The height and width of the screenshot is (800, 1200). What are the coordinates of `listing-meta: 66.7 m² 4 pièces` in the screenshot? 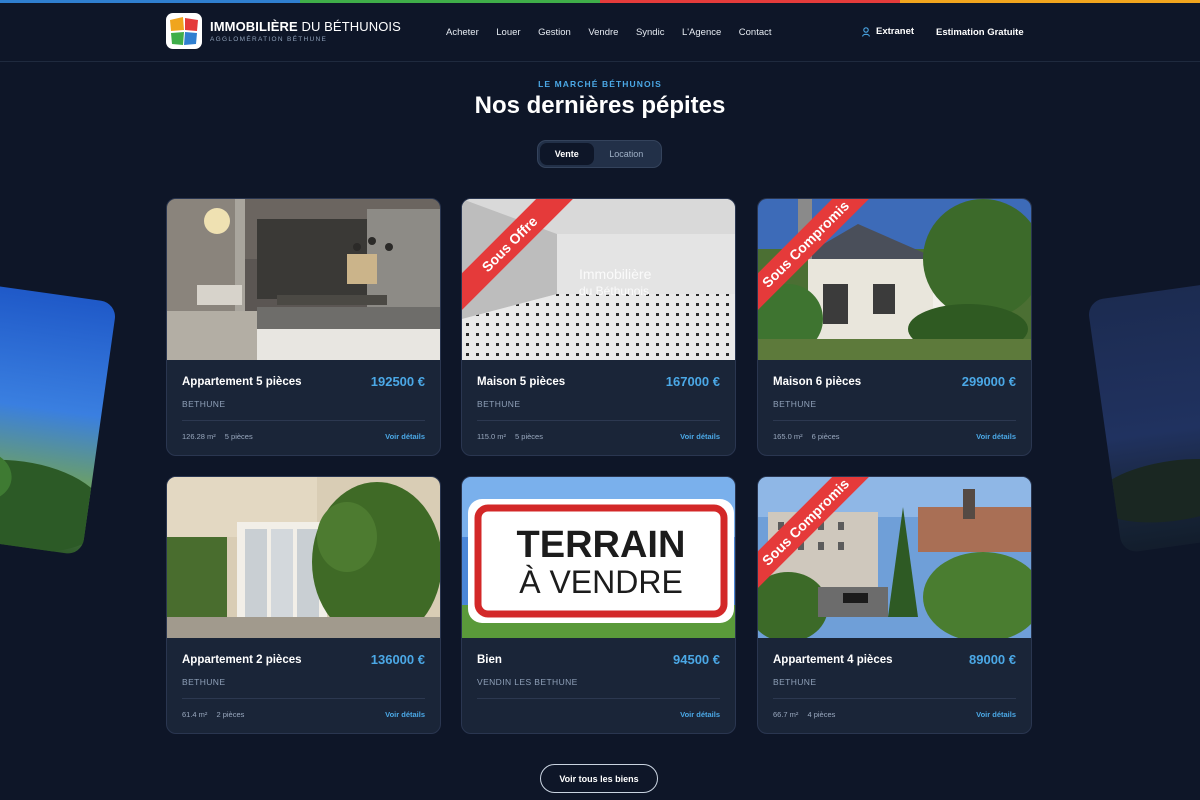 It's located at (804, 714).